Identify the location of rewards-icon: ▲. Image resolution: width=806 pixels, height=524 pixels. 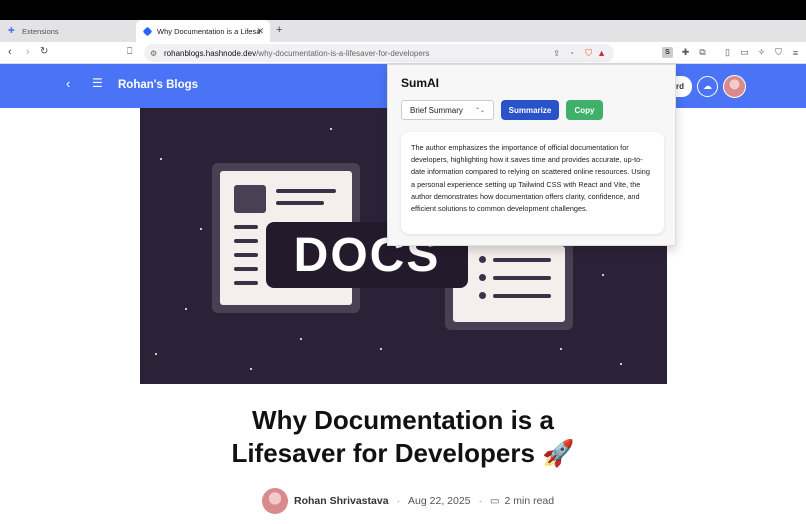
(601, 53).